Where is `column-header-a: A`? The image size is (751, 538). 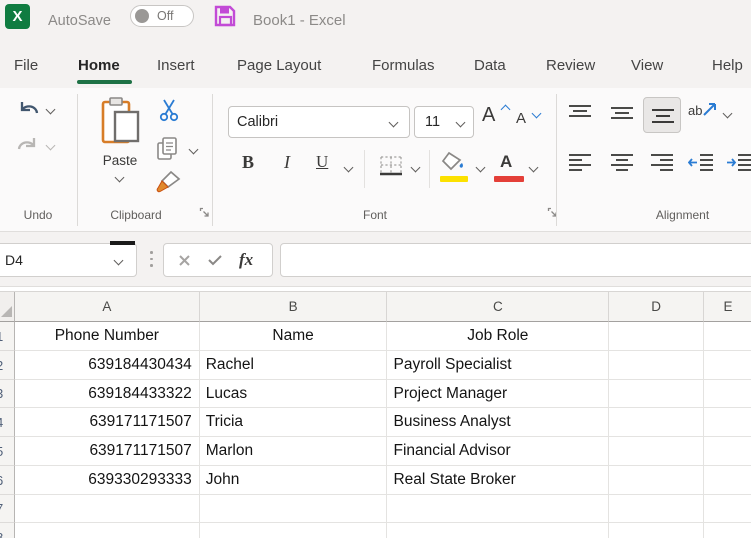
column-header-a: A is located at coordinates (107, 307).